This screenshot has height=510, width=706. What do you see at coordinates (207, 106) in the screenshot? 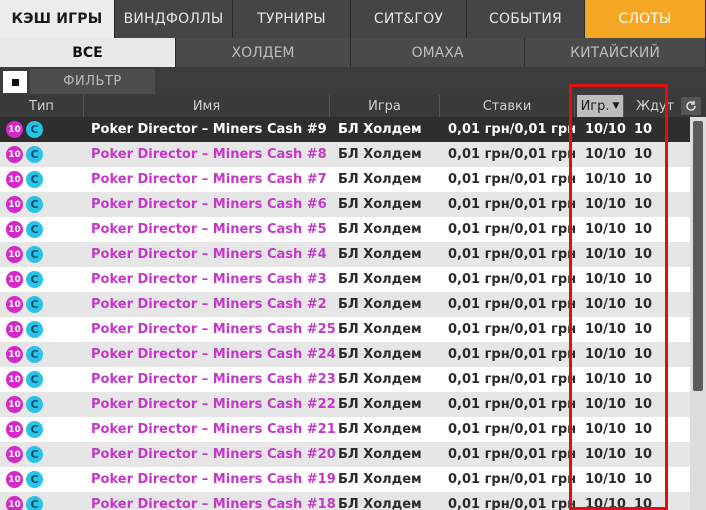
I see `column-header-name: Имя` at bounding box center [207, 106].